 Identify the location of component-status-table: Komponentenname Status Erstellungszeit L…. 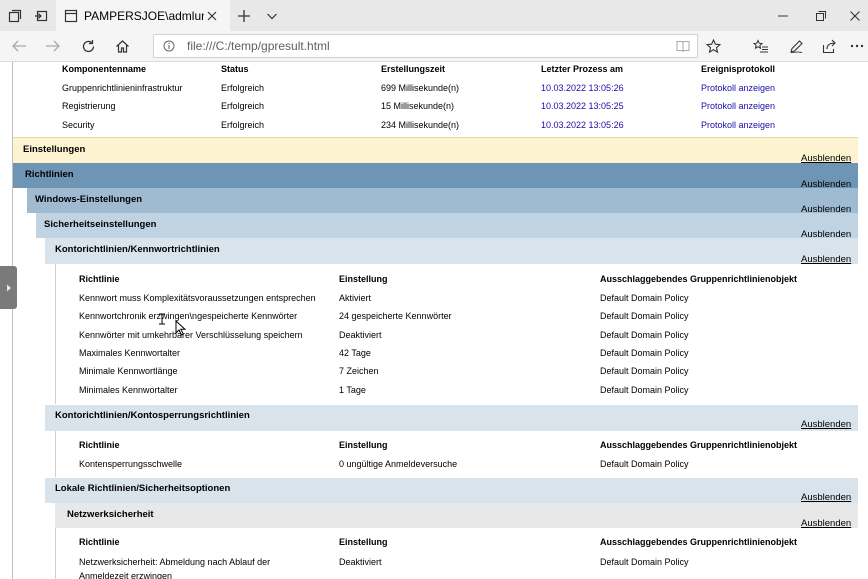
(434, 100).